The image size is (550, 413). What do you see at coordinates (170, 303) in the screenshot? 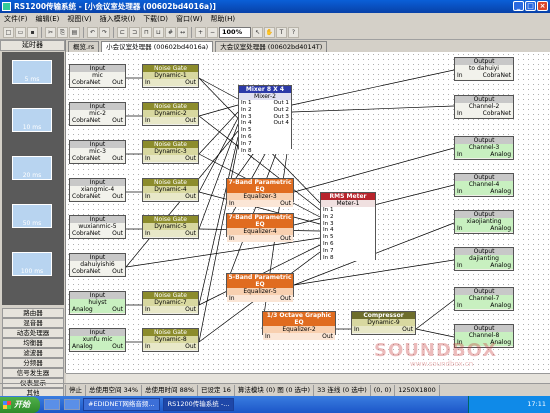
I see `noise-gate-block: Noise Gate Dynamic-7 In Out` at bounding box center [170, 303].